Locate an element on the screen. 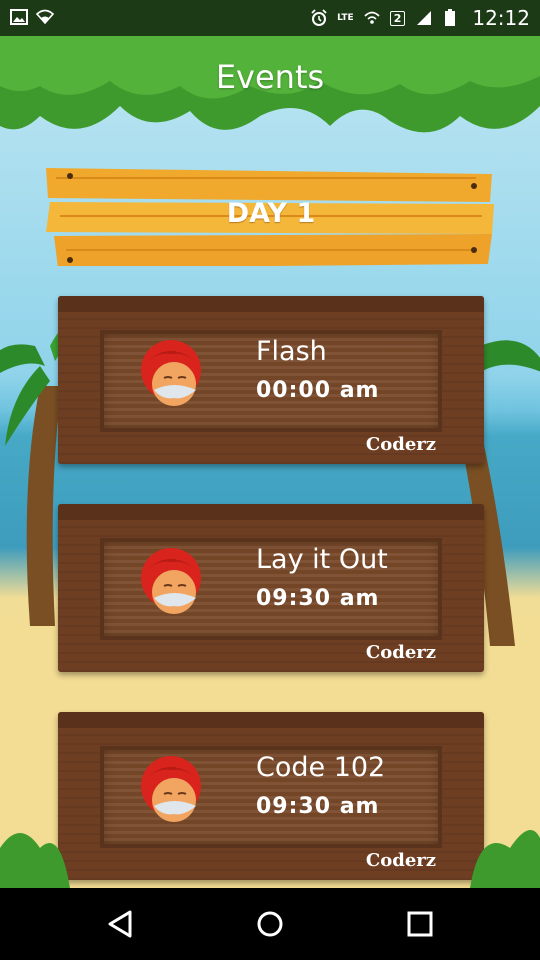 The height and width of the screenshot is (960, 540). status-bar: LTE 2 12:12 is located at coordinates (270, 18).